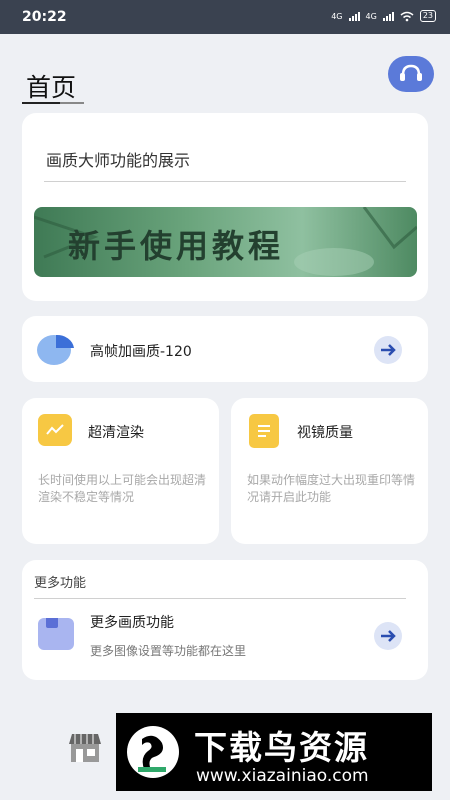 This screenshot has height=800, width=450. What do you see at coordinates (120, 471) in the screenshot?
I see `feature-card-ultra-render: 超清渲染 长时间使用以上可能会出现超清渲染不稳定等情况` at bounding box center [120, 471].